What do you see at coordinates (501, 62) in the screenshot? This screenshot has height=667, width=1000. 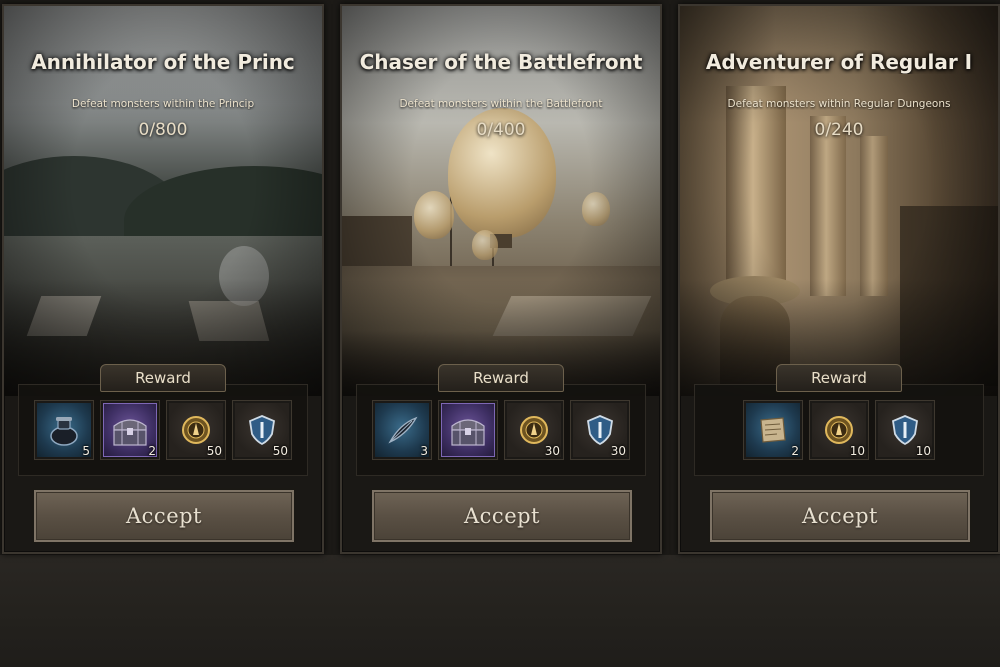 I see `quest-title: Chaser of the Battlefront` at bounding box center [501, 62].